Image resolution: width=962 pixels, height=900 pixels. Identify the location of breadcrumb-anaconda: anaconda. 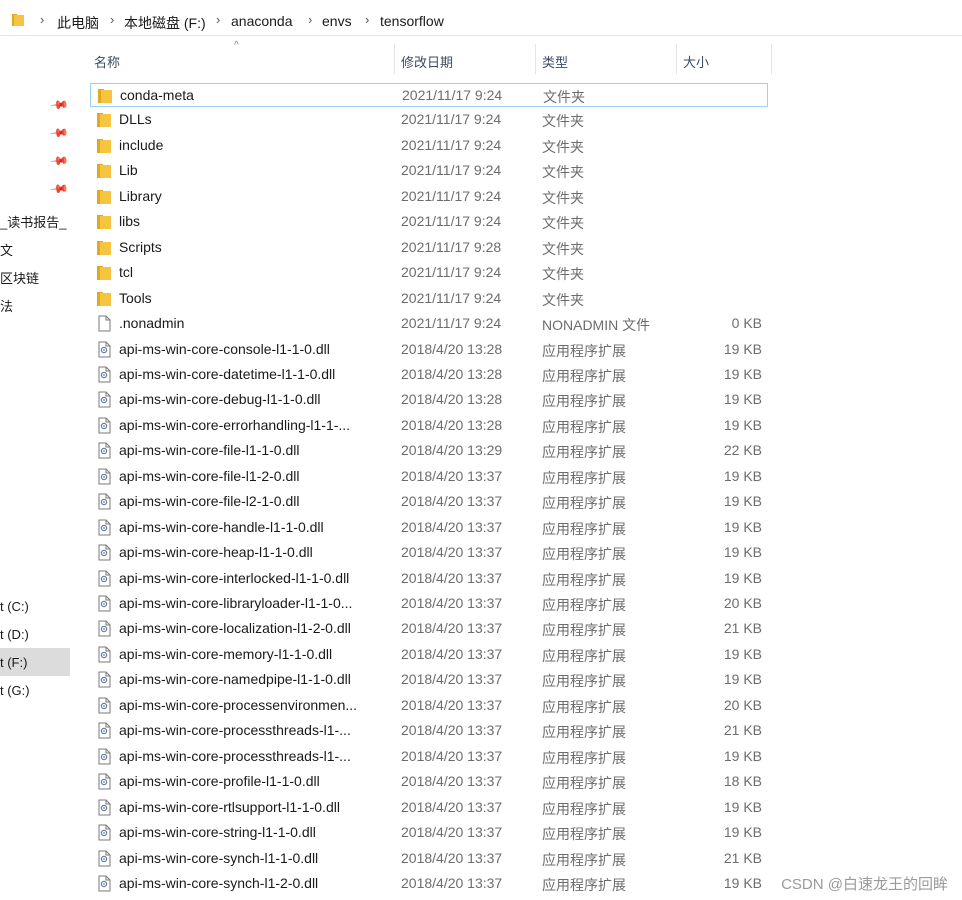
(262, 21).